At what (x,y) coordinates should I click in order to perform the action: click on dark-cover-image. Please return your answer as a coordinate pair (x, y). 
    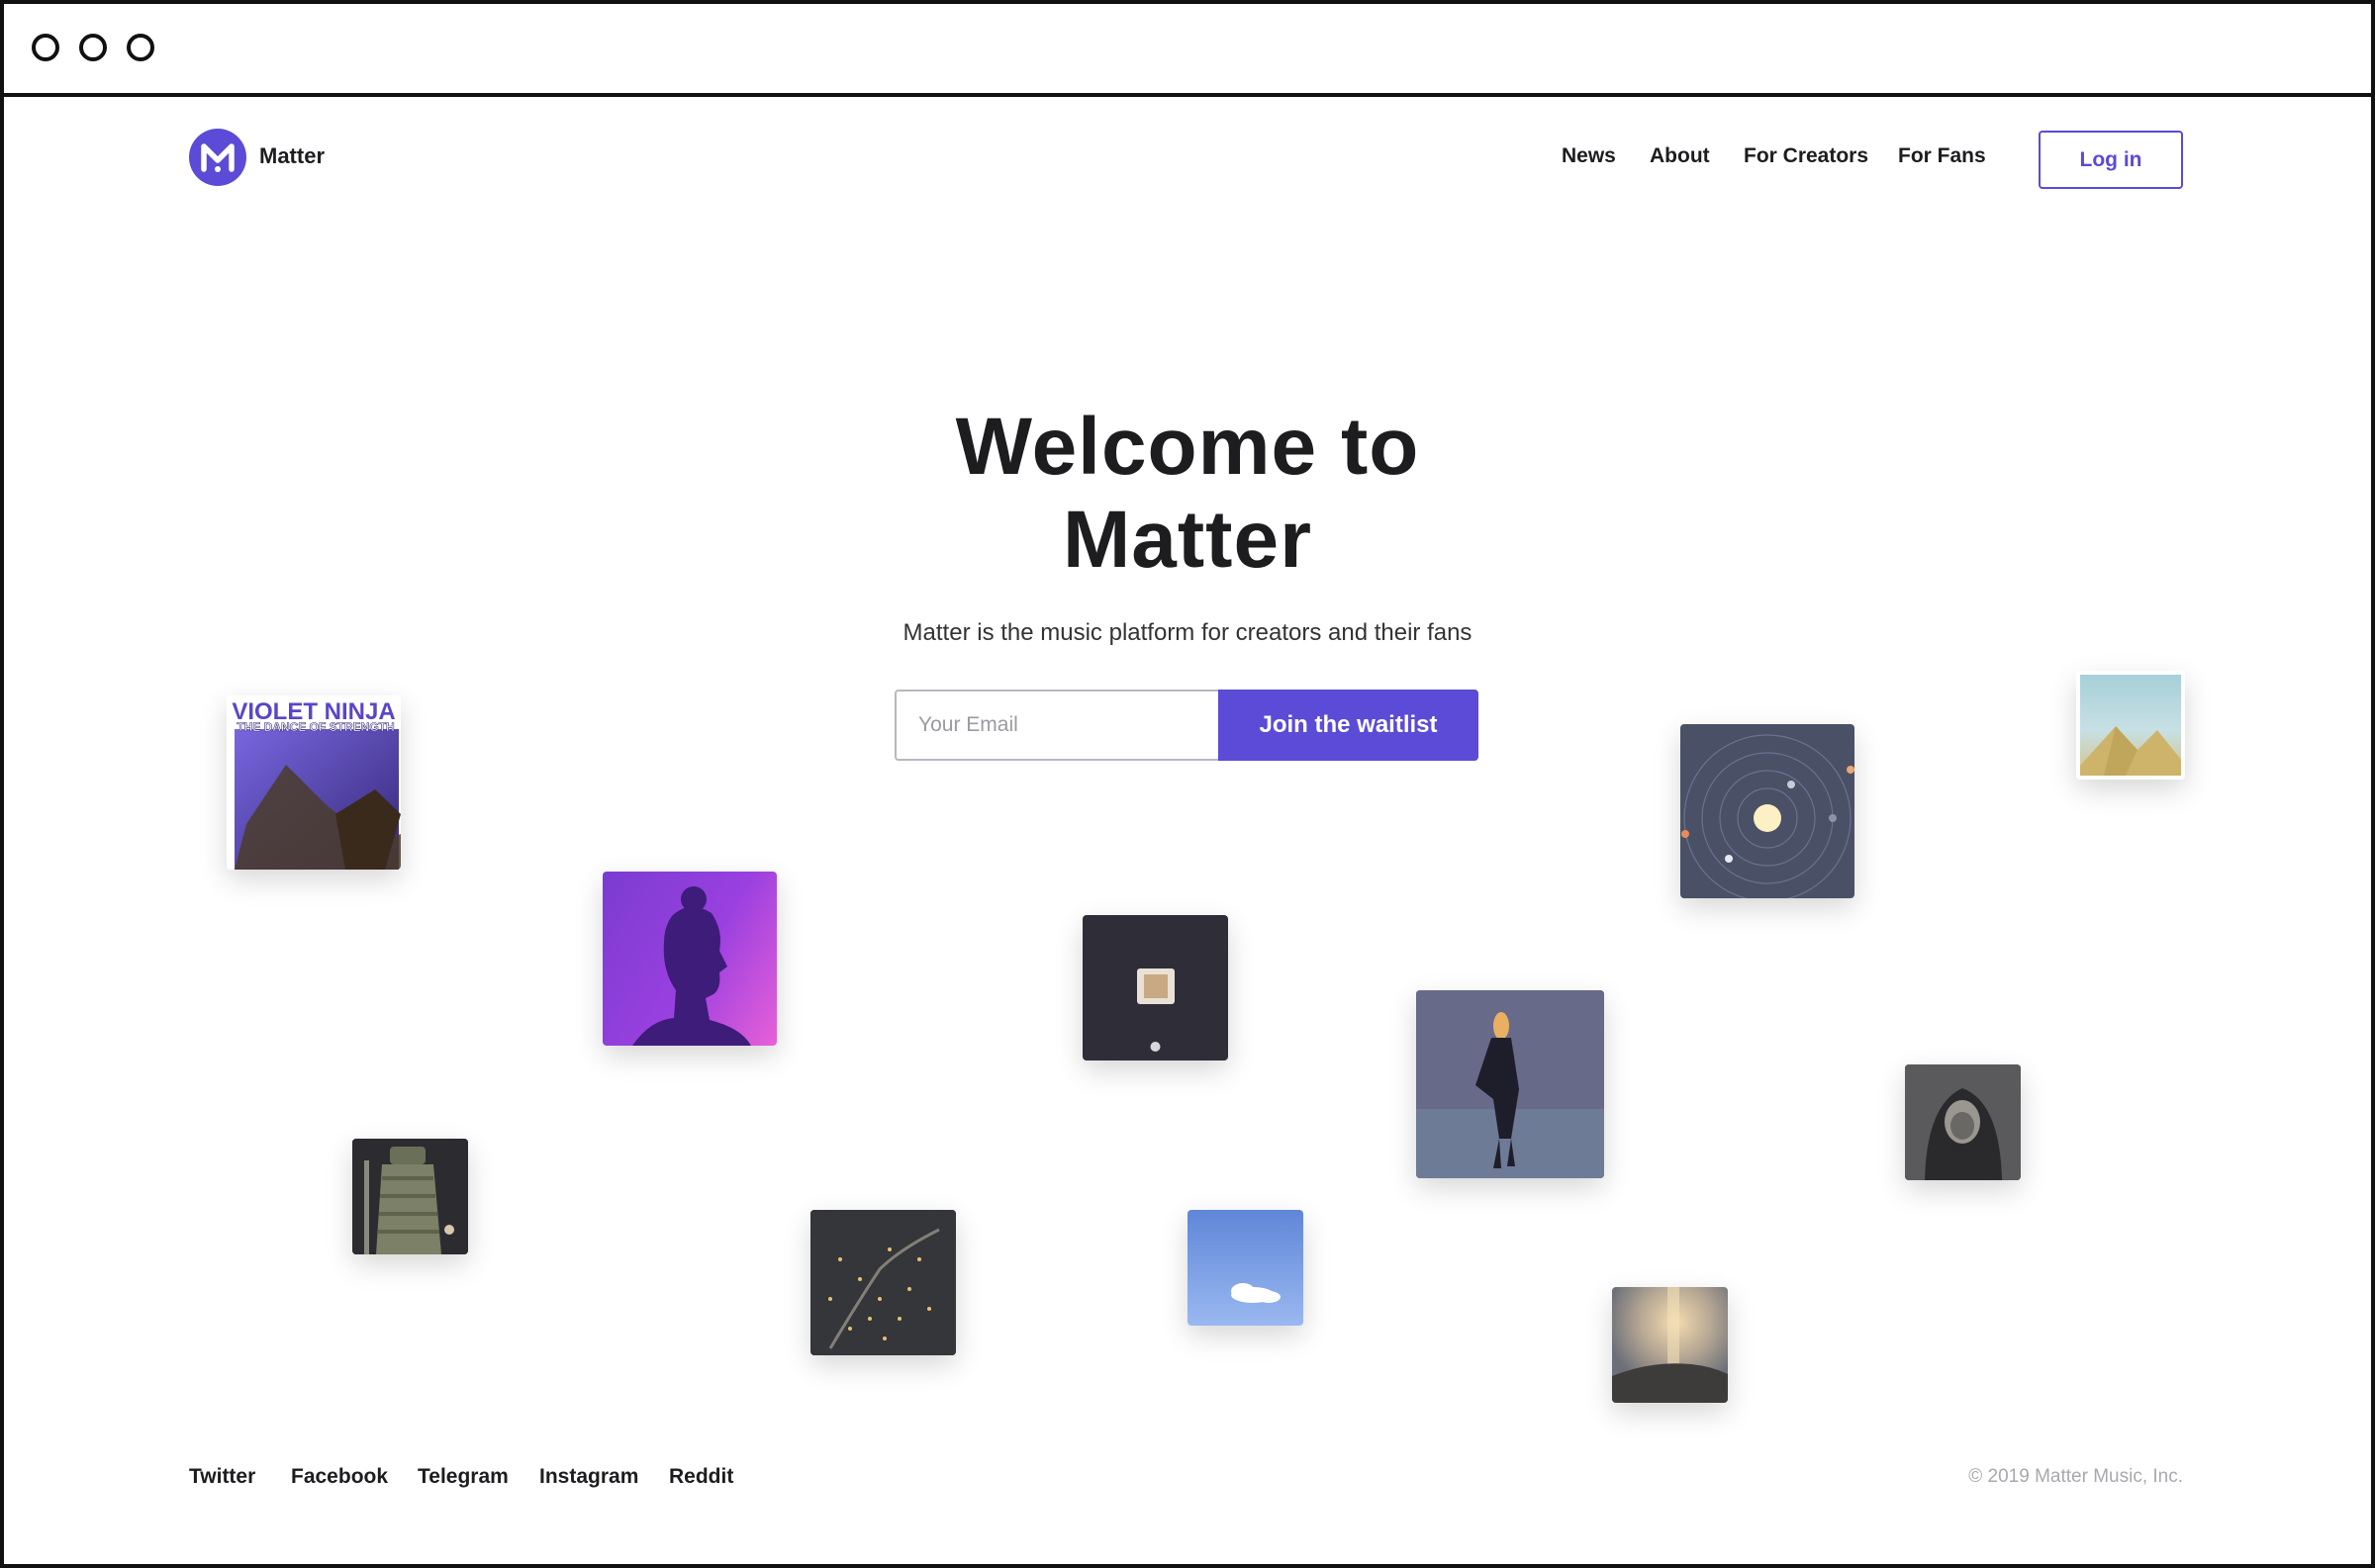
    Looking at the image, I should click on (1156, 1010).